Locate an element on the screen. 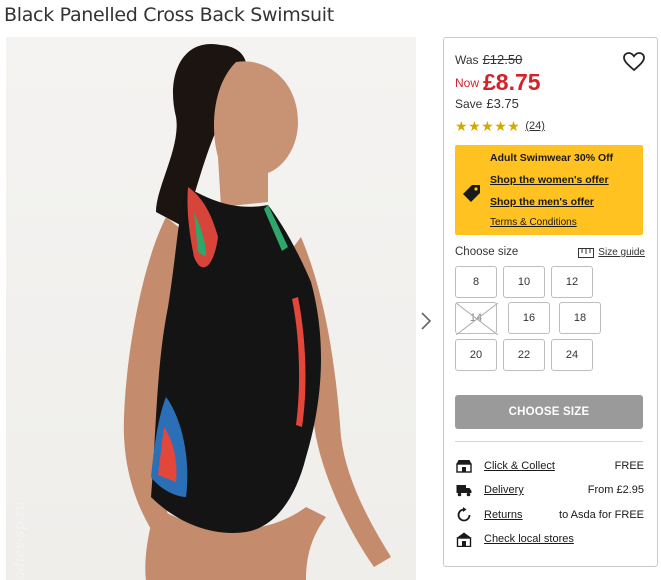  size-option-8: 8 is located at coordinates (476, 282).